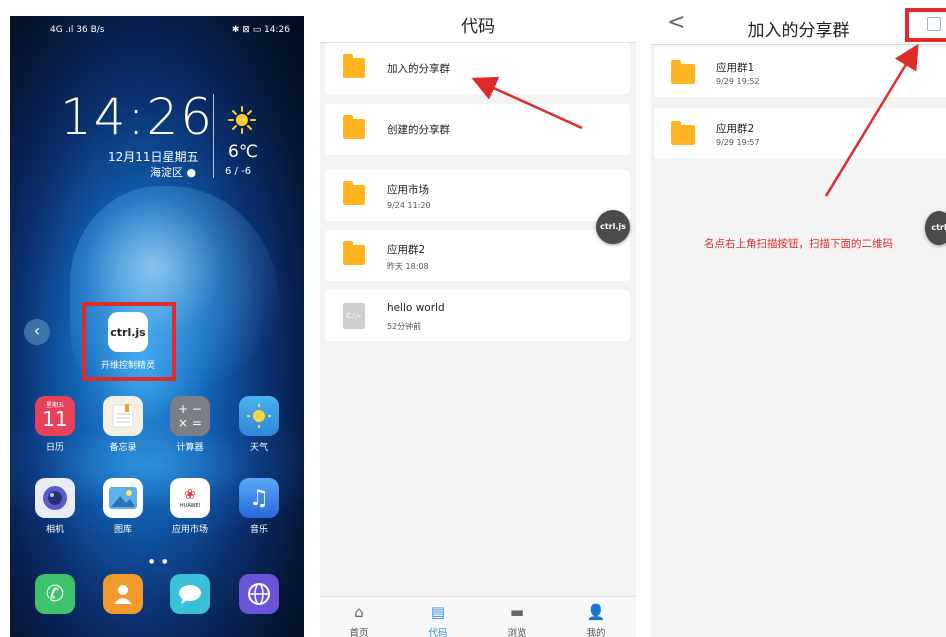 Image resolution: width=946 pixels, height=637 pixels. I want to click on script-file-icon: C:\>, so click(354, 316).